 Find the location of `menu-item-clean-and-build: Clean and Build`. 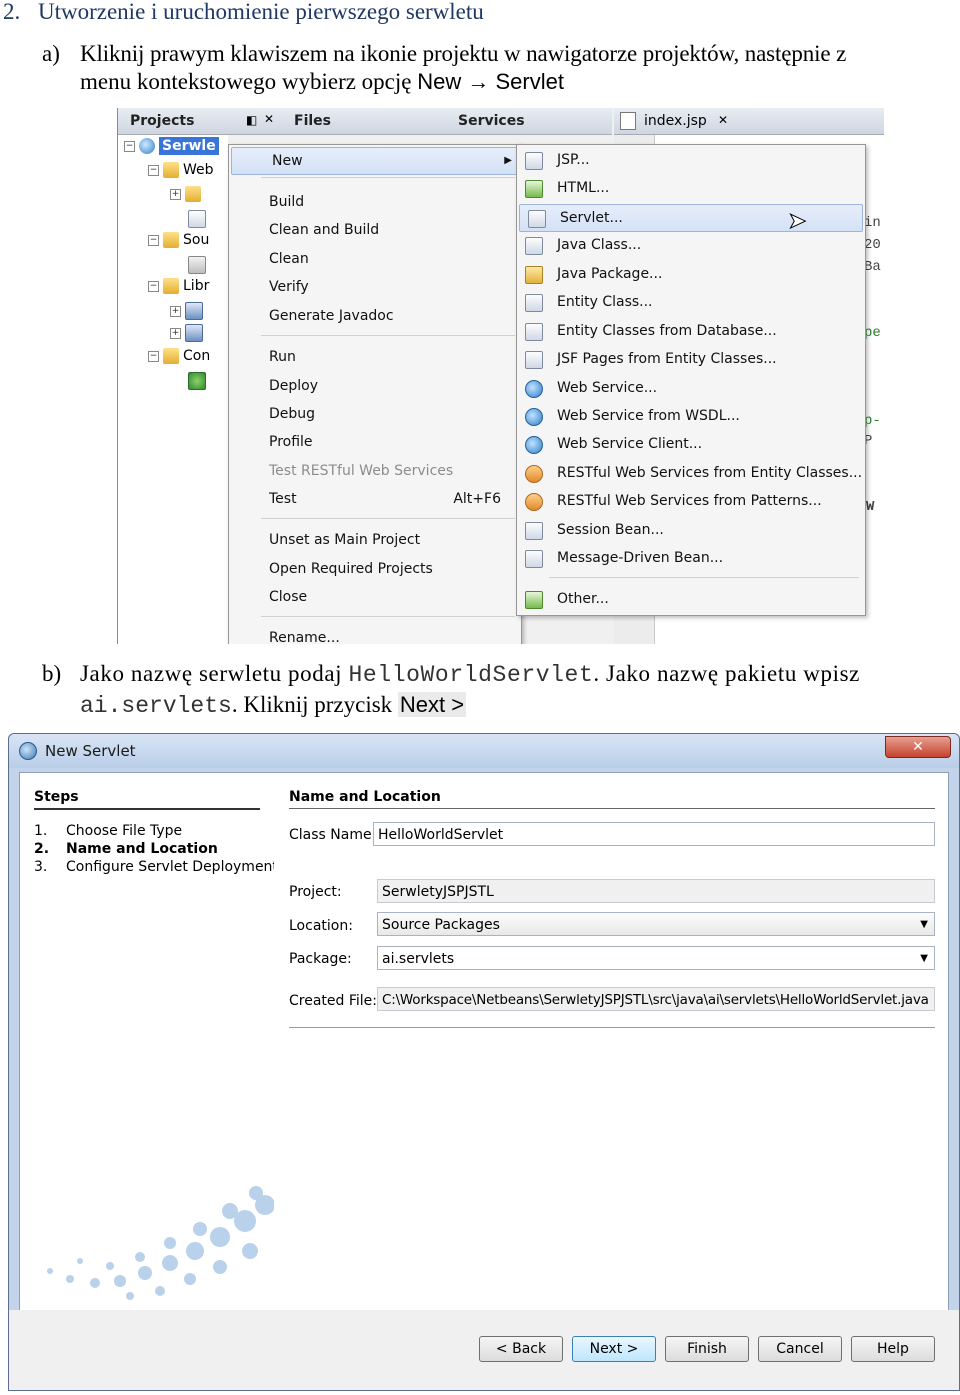

menu-item-clean-and-build: Clean and Build is located at coordinates (375, 230).